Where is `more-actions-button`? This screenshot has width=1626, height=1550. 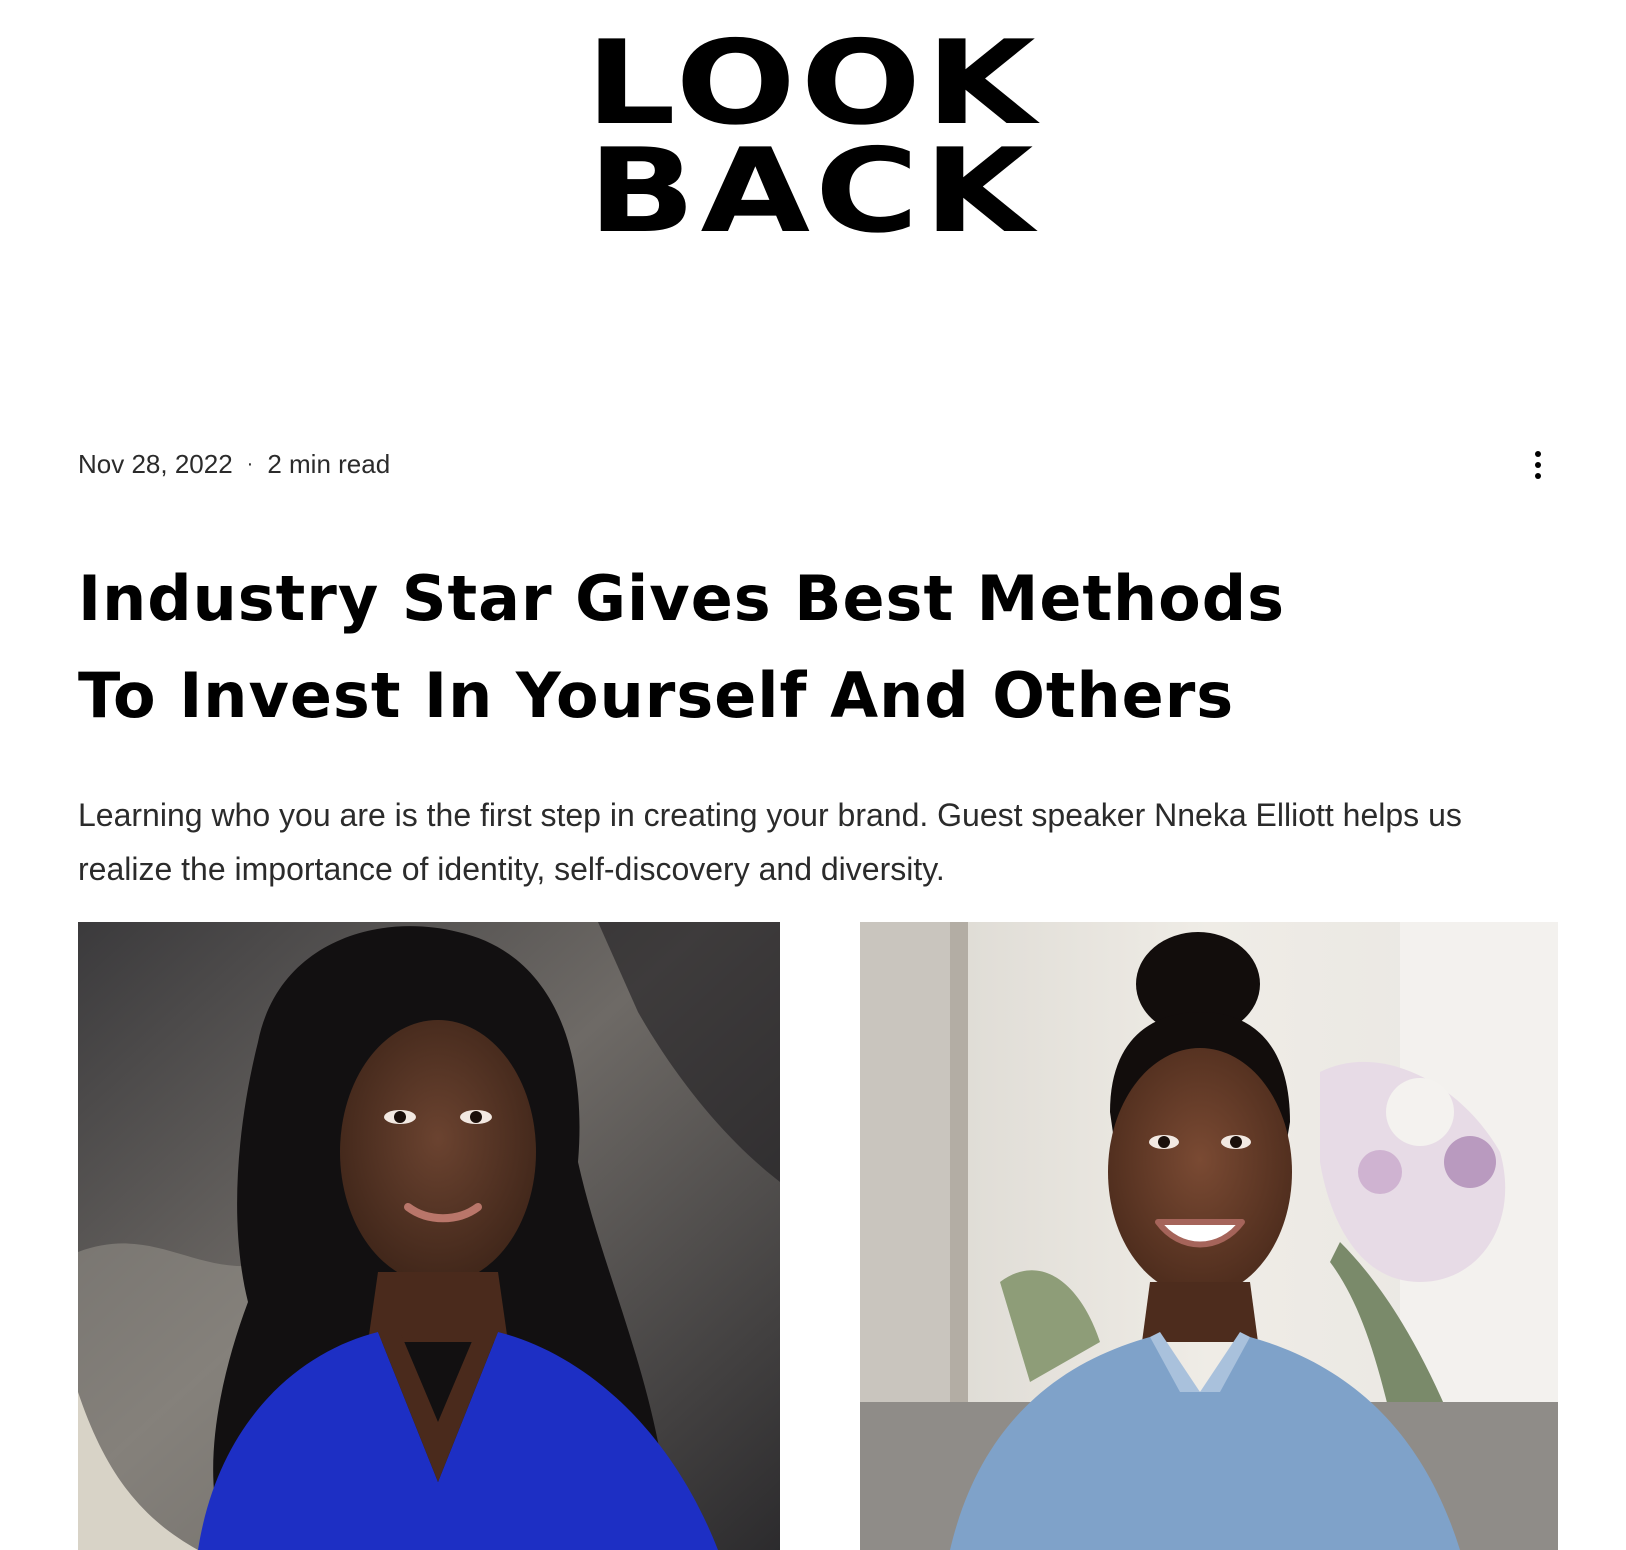 more-actions-button is located at coordinates (1538, 465).